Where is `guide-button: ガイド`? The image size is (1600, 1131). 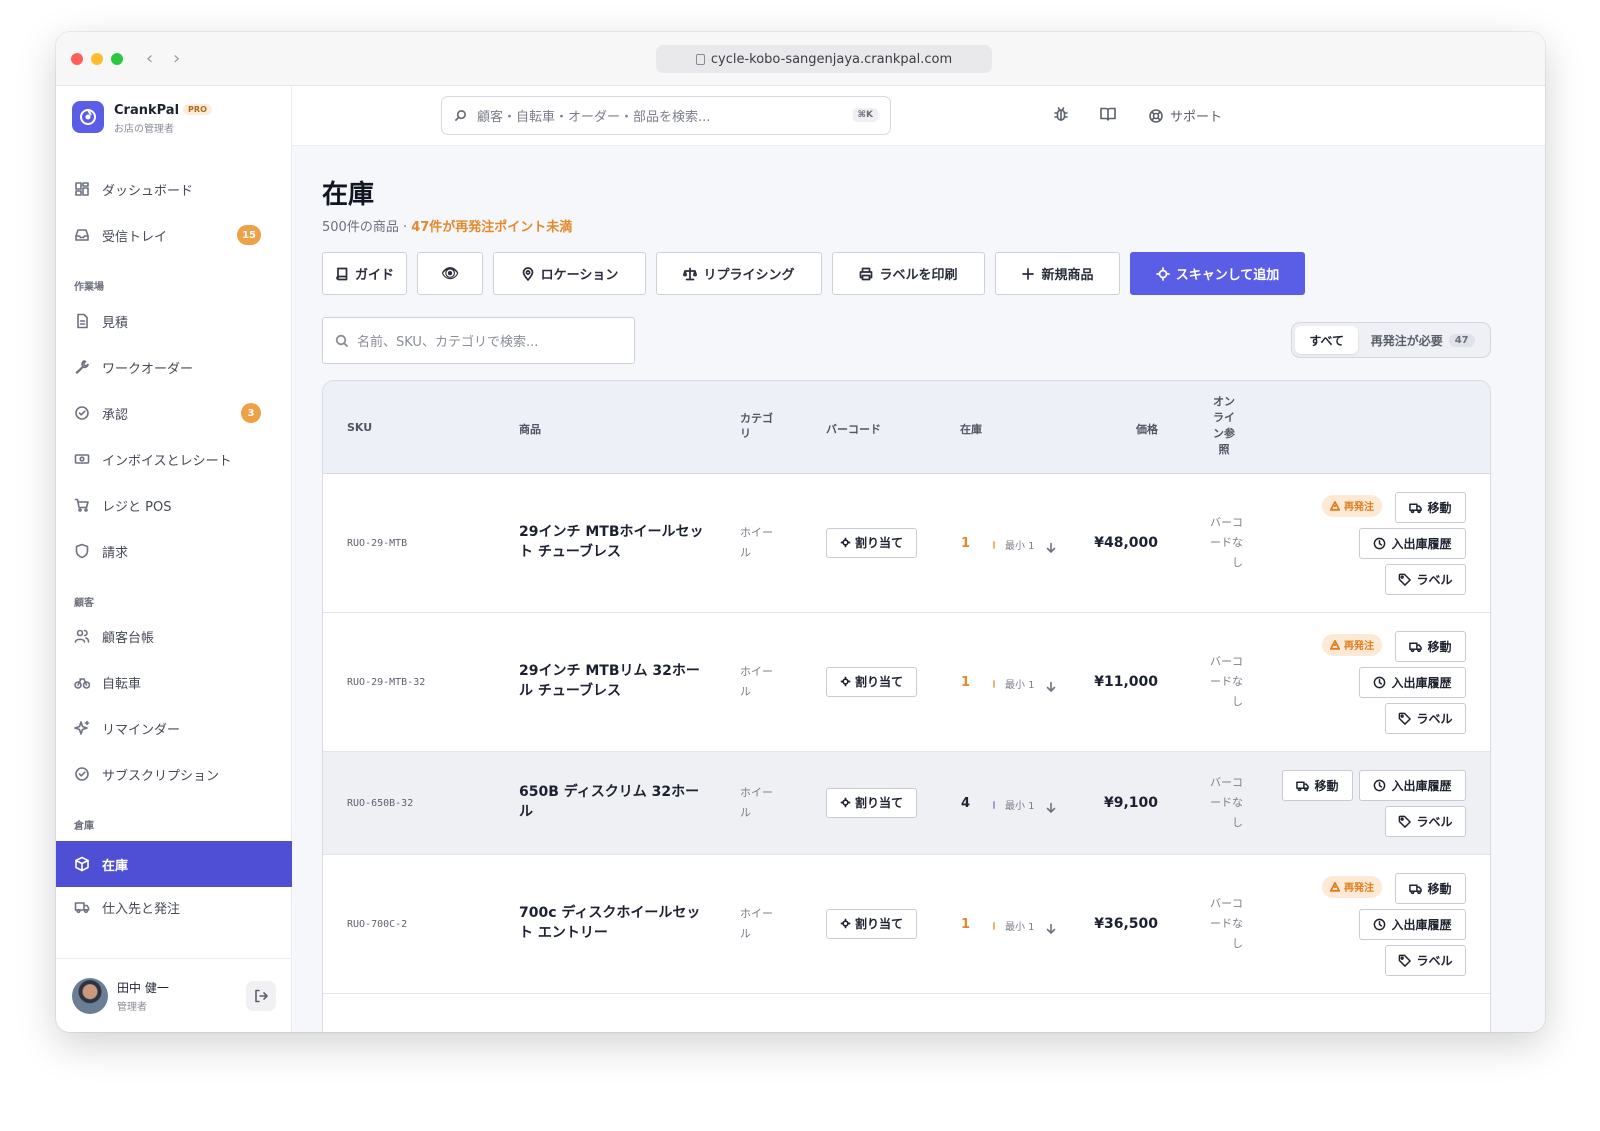 guide-button: ガイド is located at coordinates (364, 273).